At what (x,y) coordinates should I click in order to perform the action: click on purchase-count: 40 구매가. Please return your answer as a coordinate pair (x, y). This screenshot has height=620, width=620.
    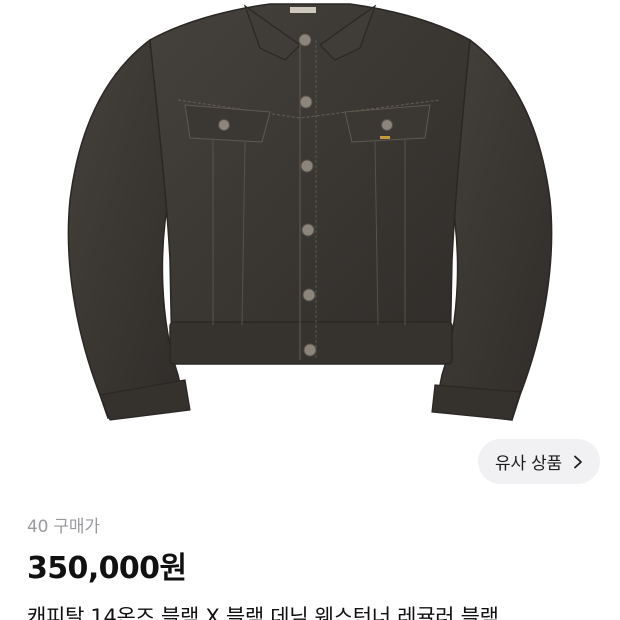
    Looking at the image, I should click on (63, 527).